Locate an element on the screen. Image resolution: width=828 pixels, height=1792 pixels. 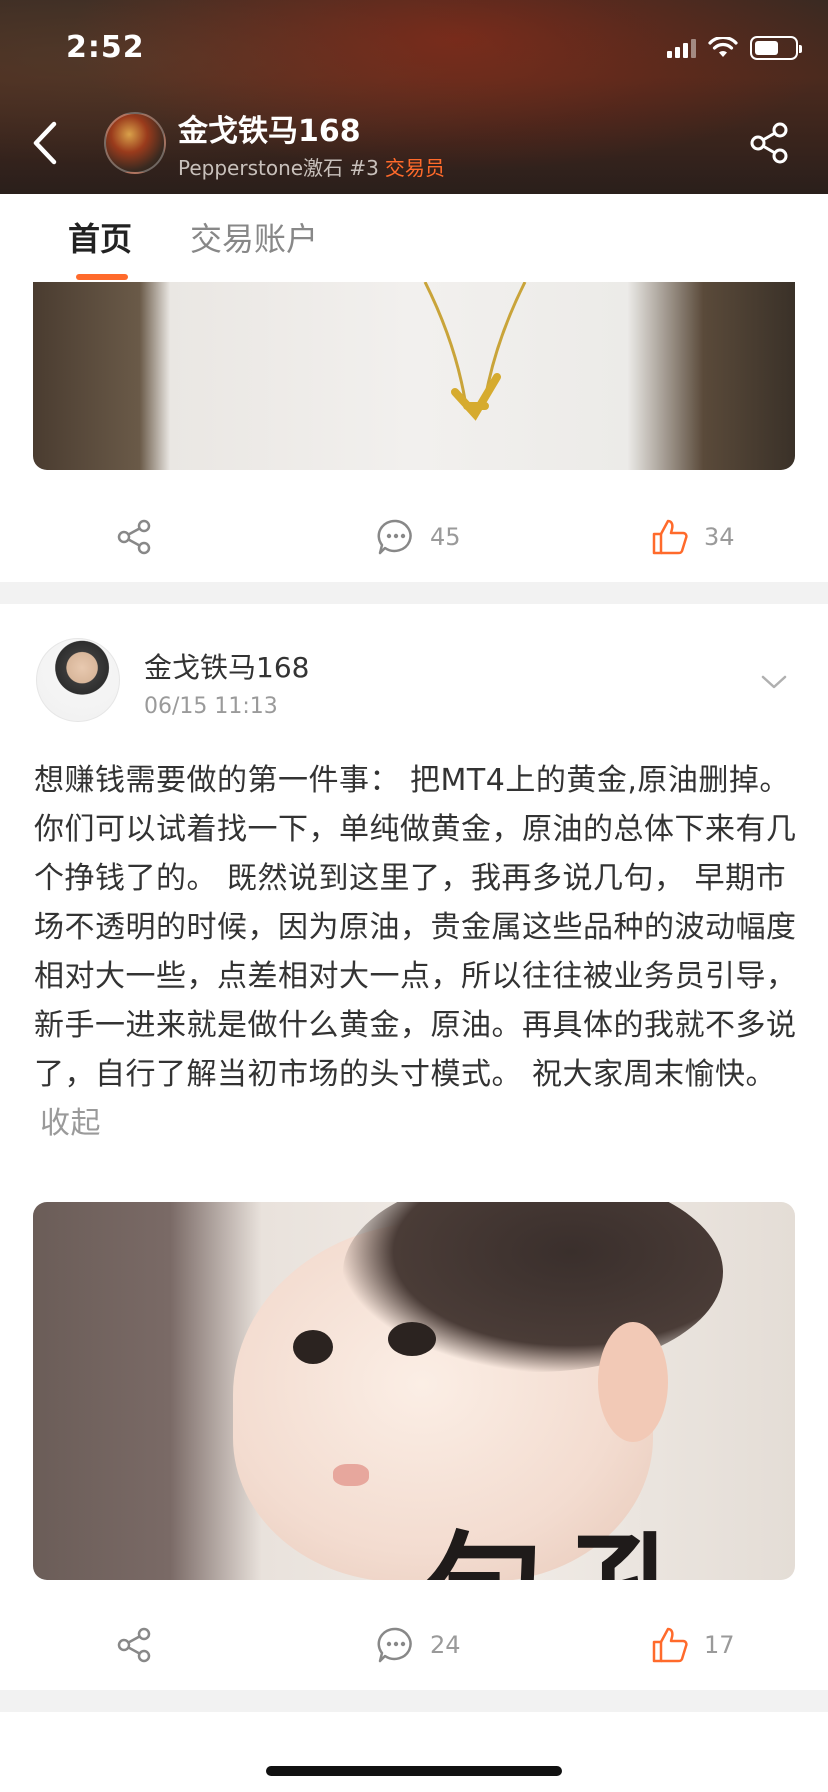
baby-mouth is located at coordinates (351, 1475).